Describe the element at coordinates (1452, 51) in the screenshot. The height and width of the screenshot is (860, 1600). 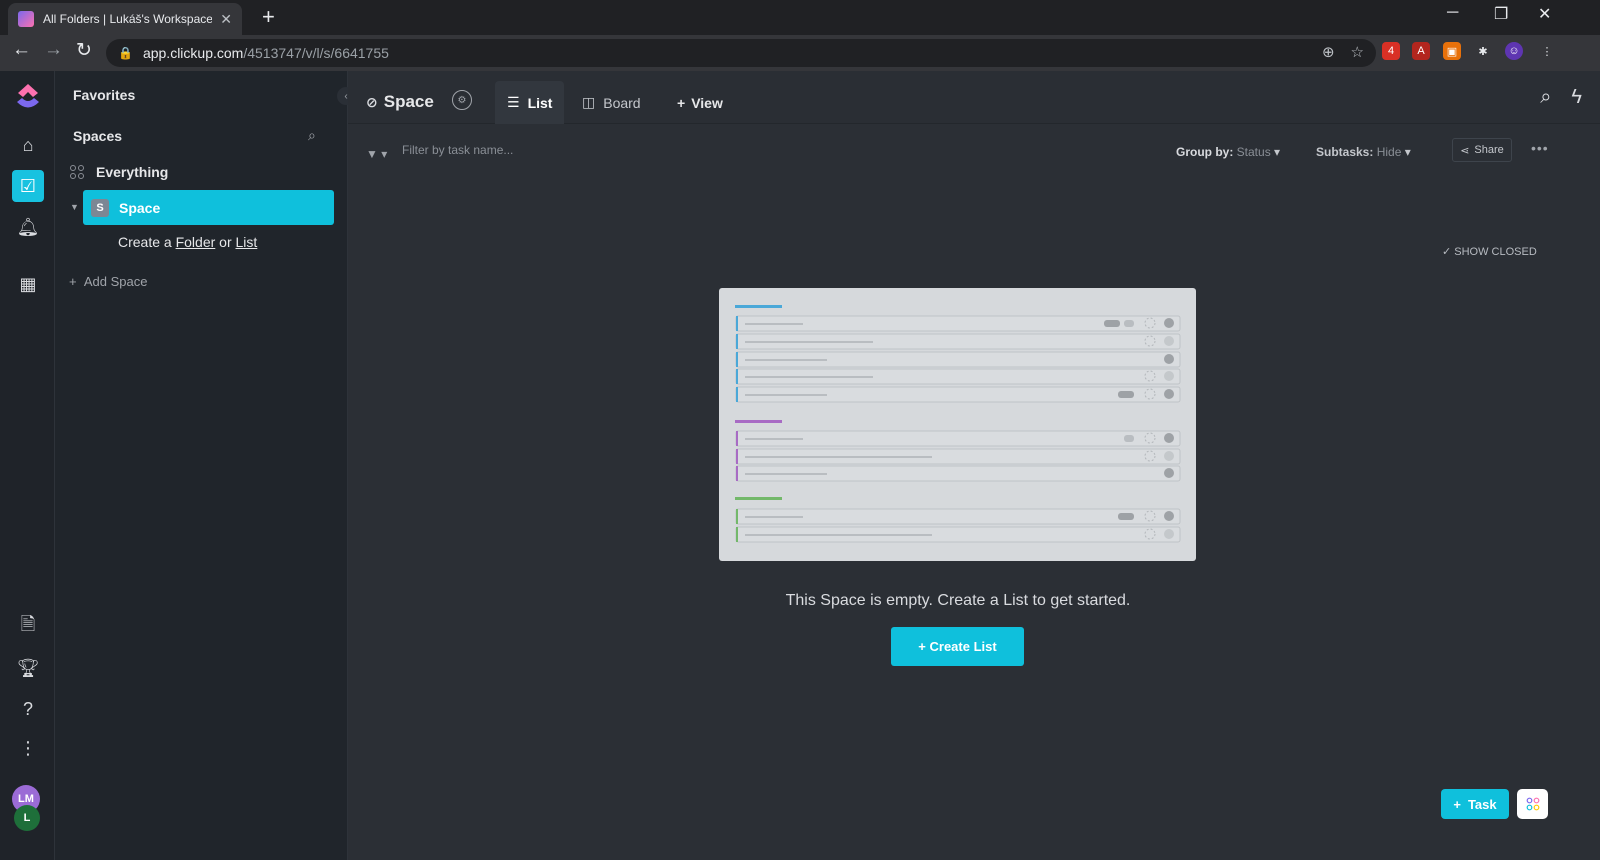
I see `extension-orange-icon: ▣` at that location.